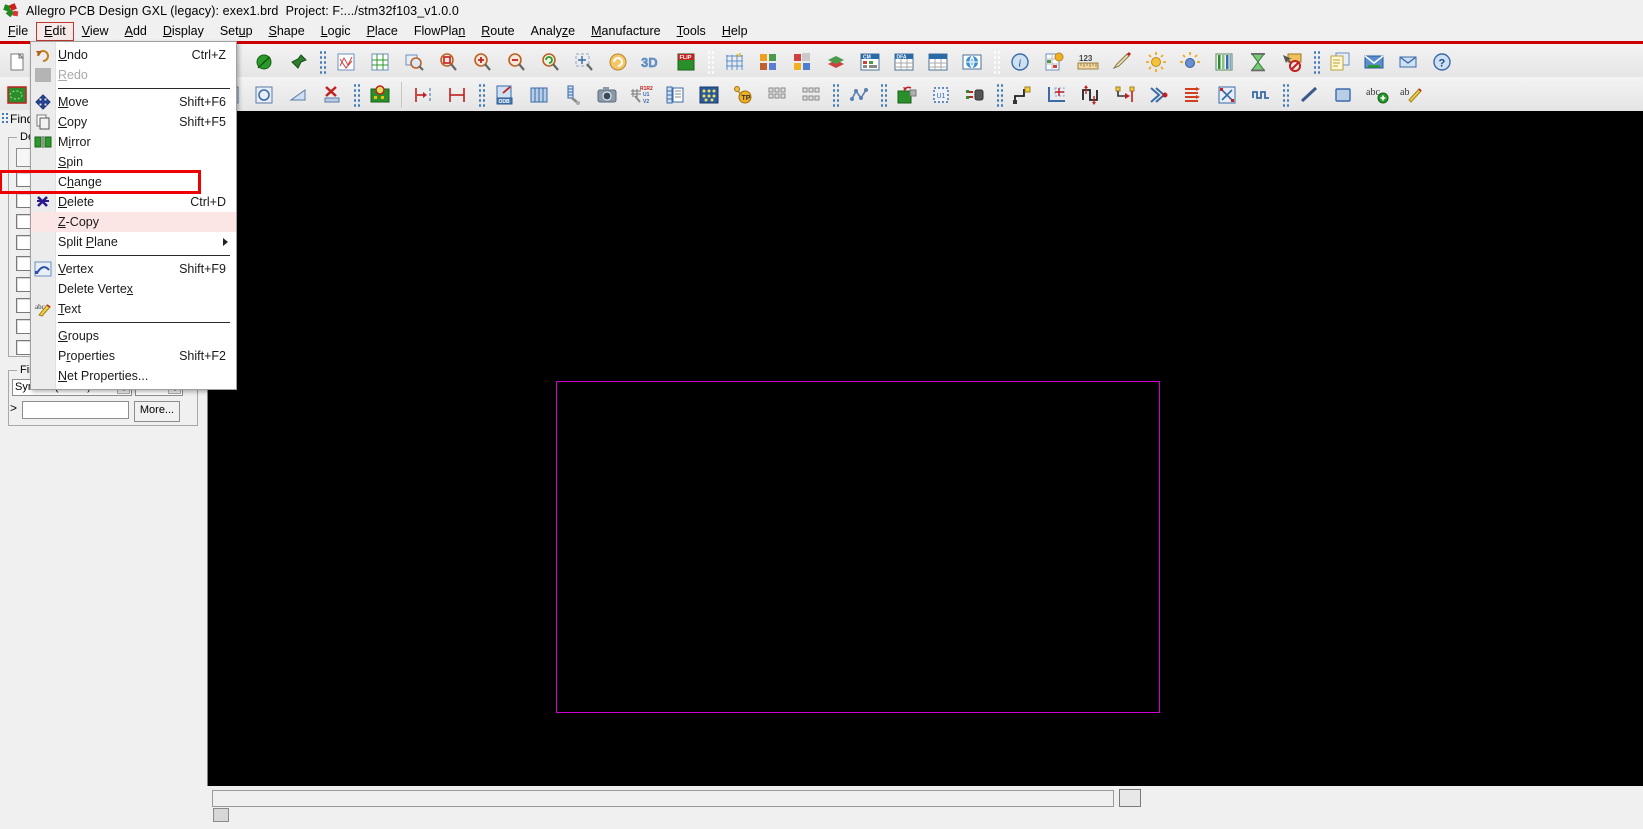  What do you see at coordinates (23, 347) in the screenshot?
I see `checkbox-lines` at bounding box center [23, 347].